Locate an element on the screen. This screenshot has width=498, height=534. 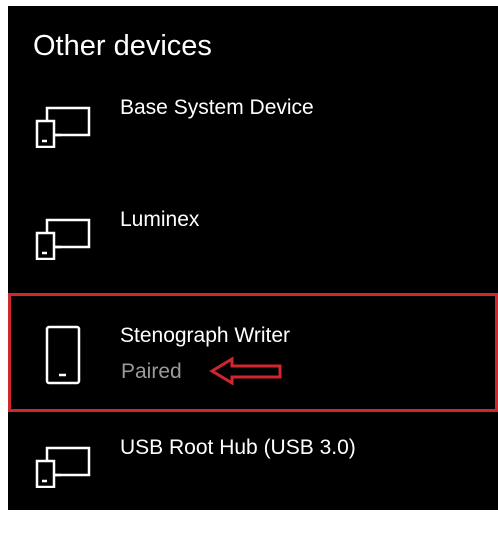
device-name: Base System Device is located at coordinates (217, 107).